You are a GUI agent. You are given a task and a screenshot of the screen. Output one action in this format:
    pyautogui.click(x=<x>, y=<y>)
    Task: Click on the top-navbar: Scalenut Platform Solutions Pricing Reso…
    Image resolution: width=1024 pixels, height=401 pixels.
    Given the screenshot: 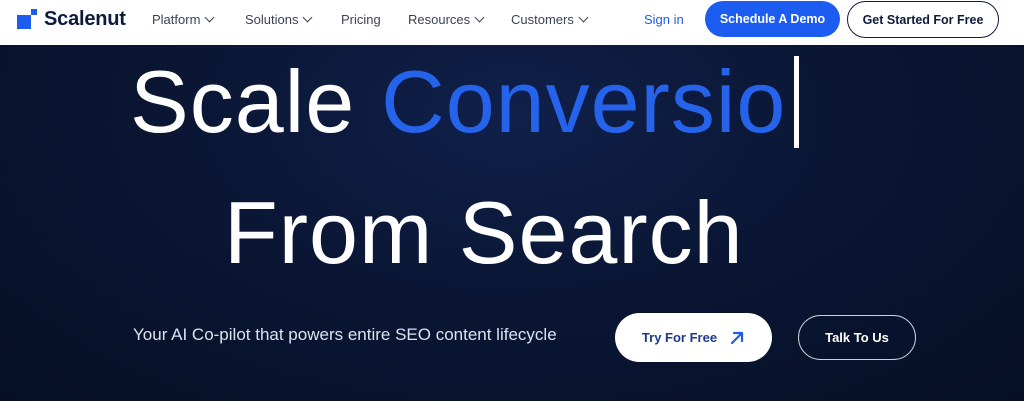 What is the action you would take?
    pyautogui.click(x=512, y=22)
    